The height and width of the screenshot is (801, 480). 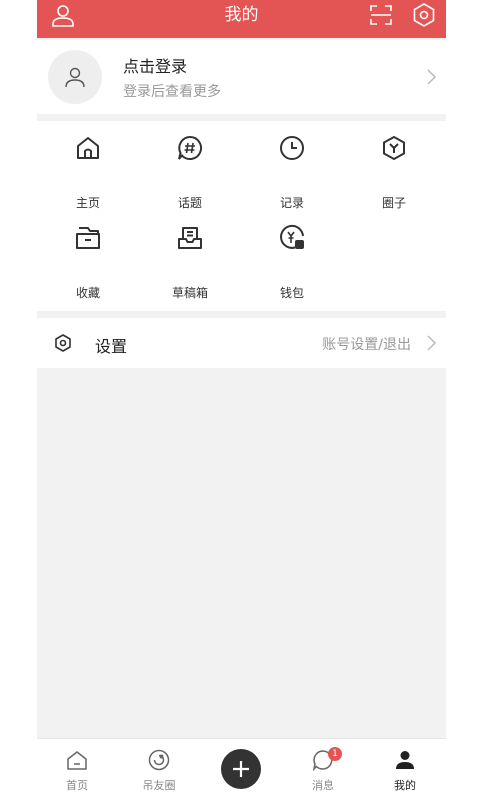 What do you see at coordinates (335, 754) in the screenshot?
I see `unread-badge: 1` at bounding box center [335, 754].